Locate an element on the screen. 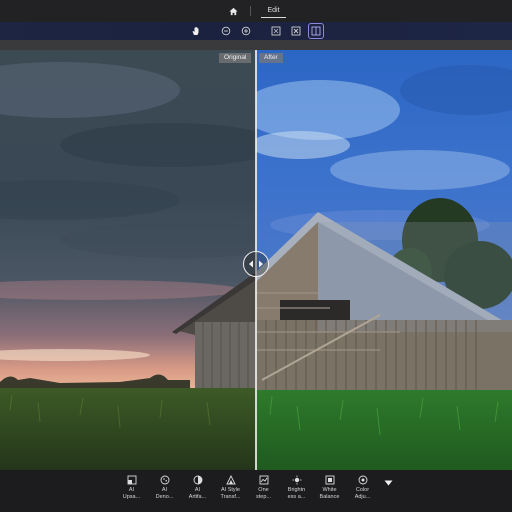 Image resolution: width=512 pixels, height=512 pixels. white-balance-icon is located at coordinates (330, 480).